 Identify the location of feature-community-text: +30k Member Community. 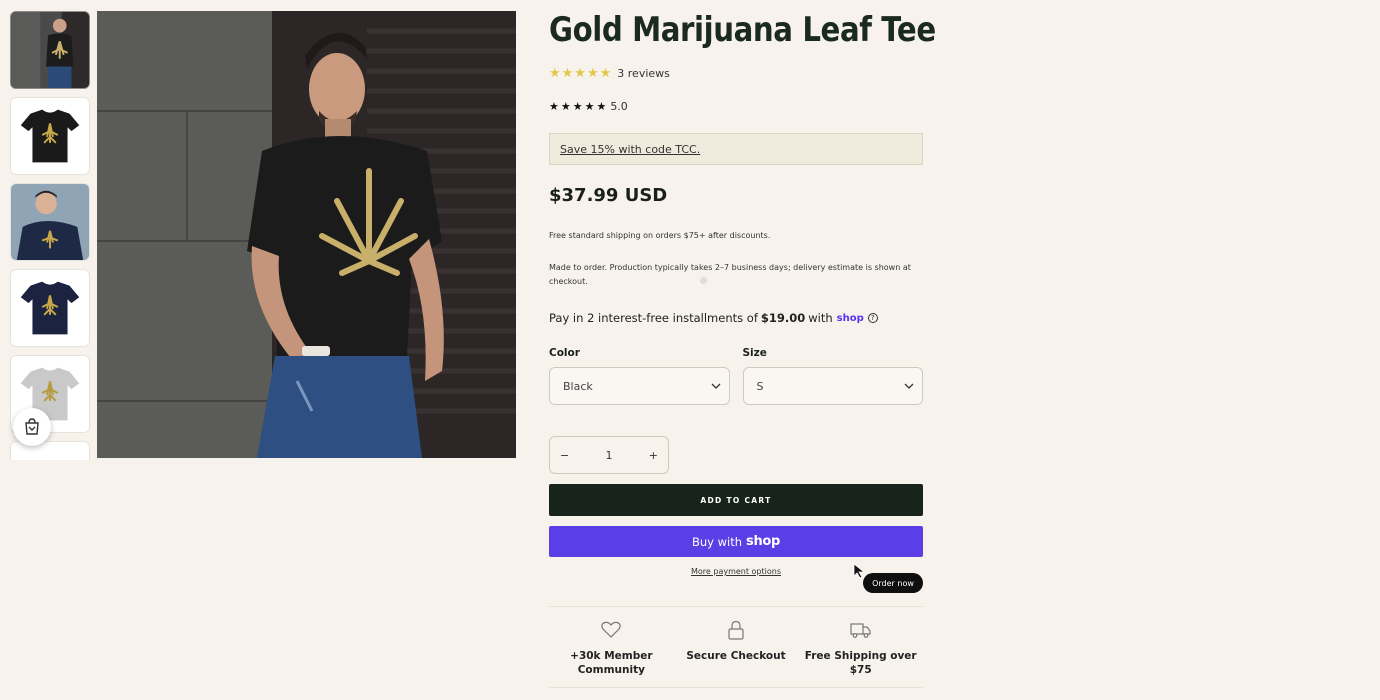
(611, 663).